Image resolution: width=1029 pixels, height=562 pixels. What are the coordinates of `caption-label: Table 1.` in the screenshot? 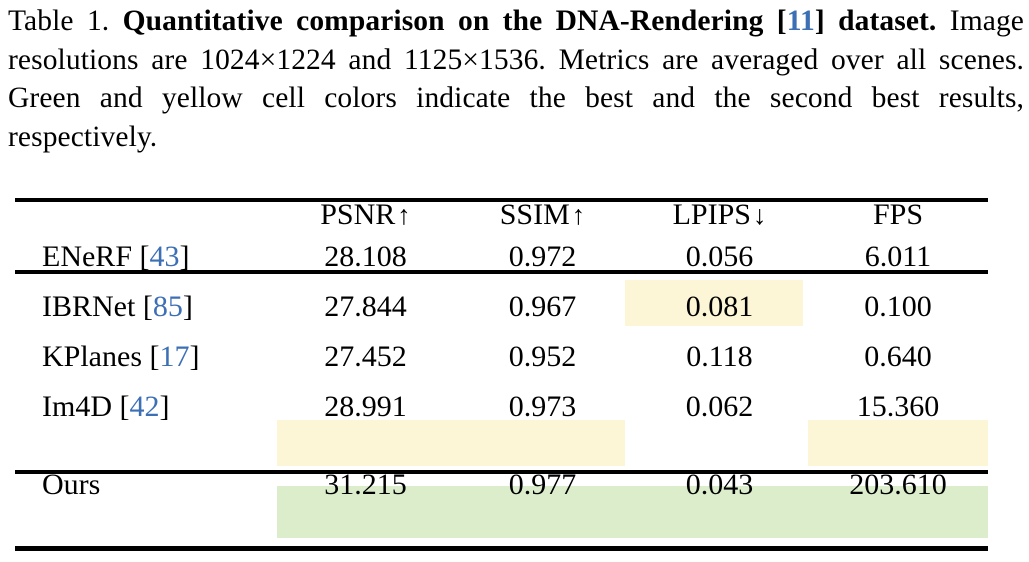 It's located at (59, 21).